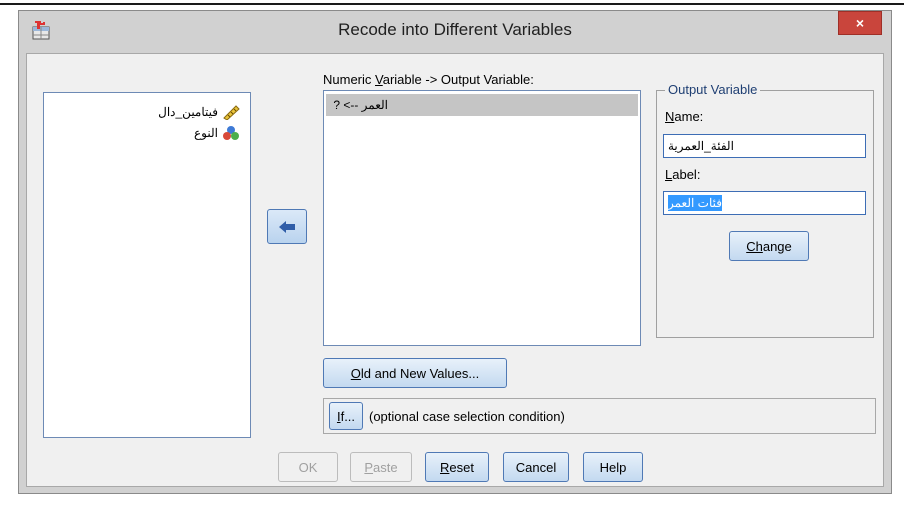 This screenshot has height=508, width=904. I want to click on close-icon: ×, so click(860, 23).